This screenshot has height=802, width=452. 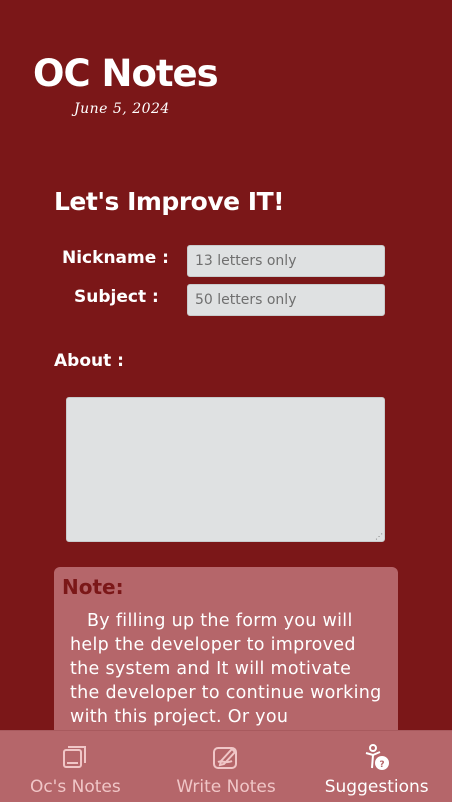 I want to click on nav-item-suggestions: ? Suggestions, so click(x=376, y=766).